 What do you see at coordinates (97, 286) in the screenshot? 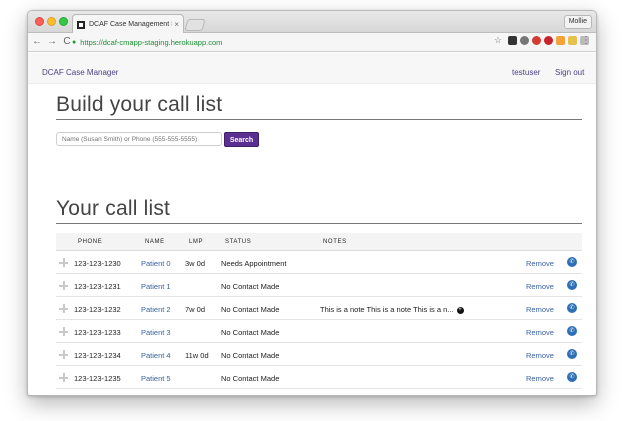
I see `row-phone: 123-123-1231` at bounding box center [97, 286].